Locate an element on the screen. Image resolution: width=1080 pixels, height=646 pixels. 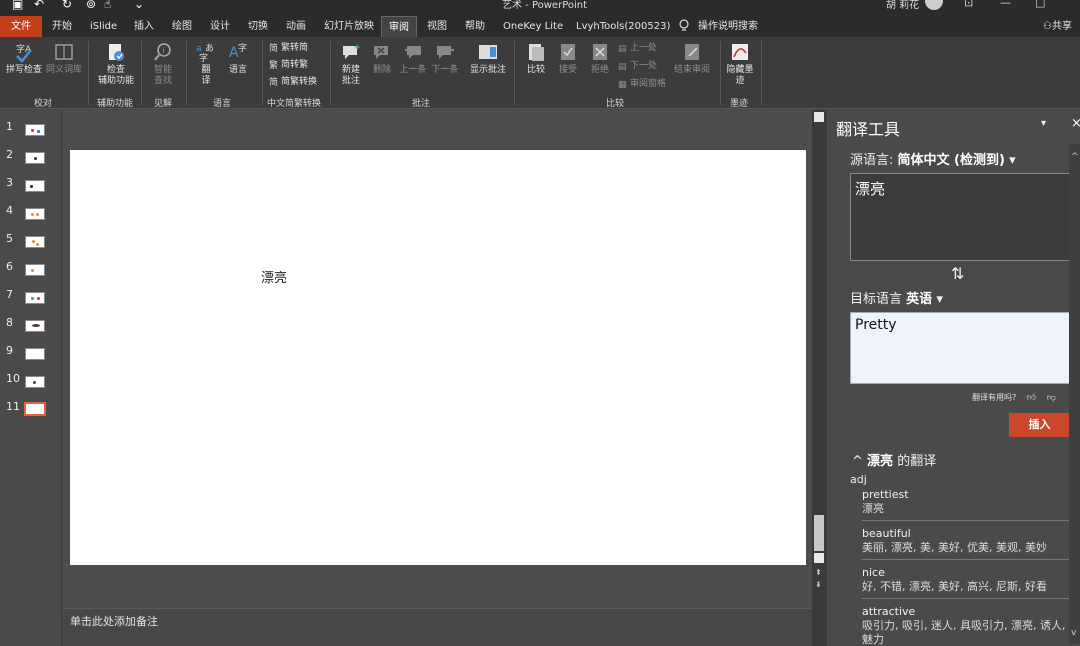
thumbs-up-icon: 👍︎ is located at coordinates (1031, 398).